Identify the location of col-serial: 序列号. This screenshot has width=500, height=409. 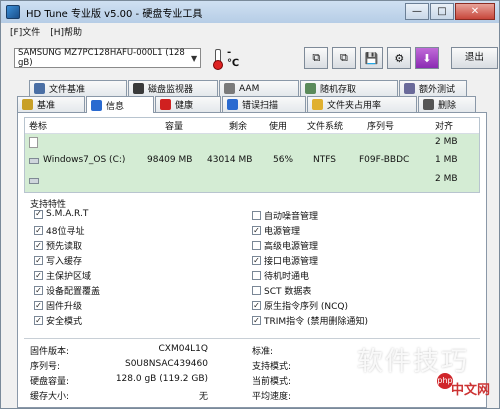
(381, 127).